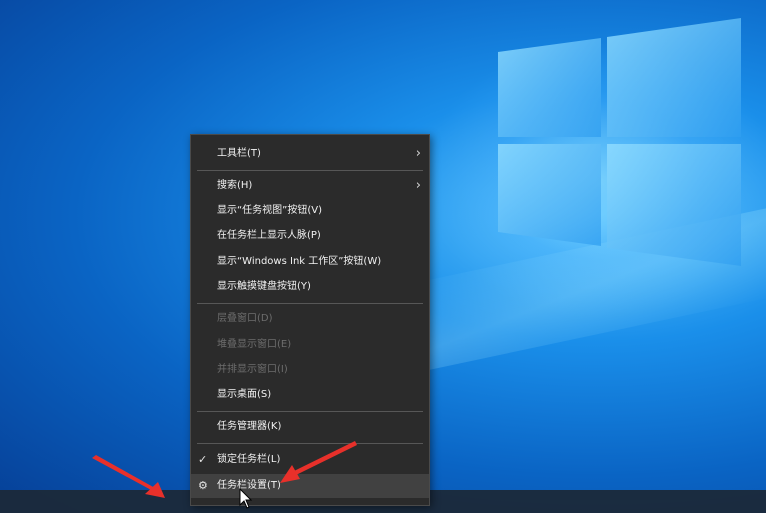  I want to click on menu-item-search: 搜索(H) ›, so click(310, 186).